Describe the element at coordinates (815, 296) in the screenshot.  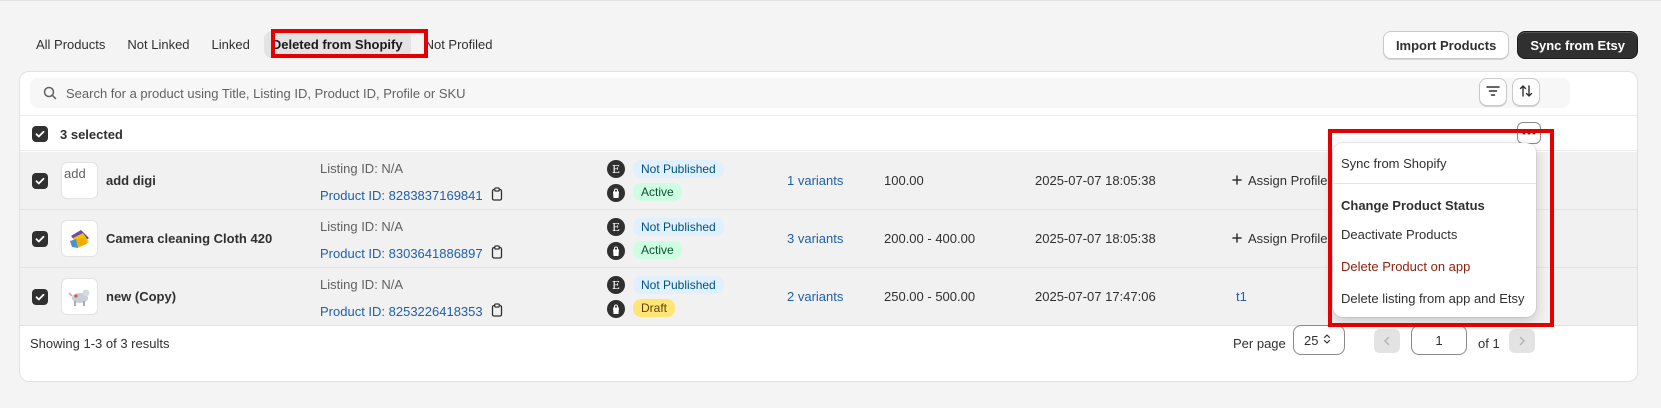
I see `variants-link: 2 variants` at that location.